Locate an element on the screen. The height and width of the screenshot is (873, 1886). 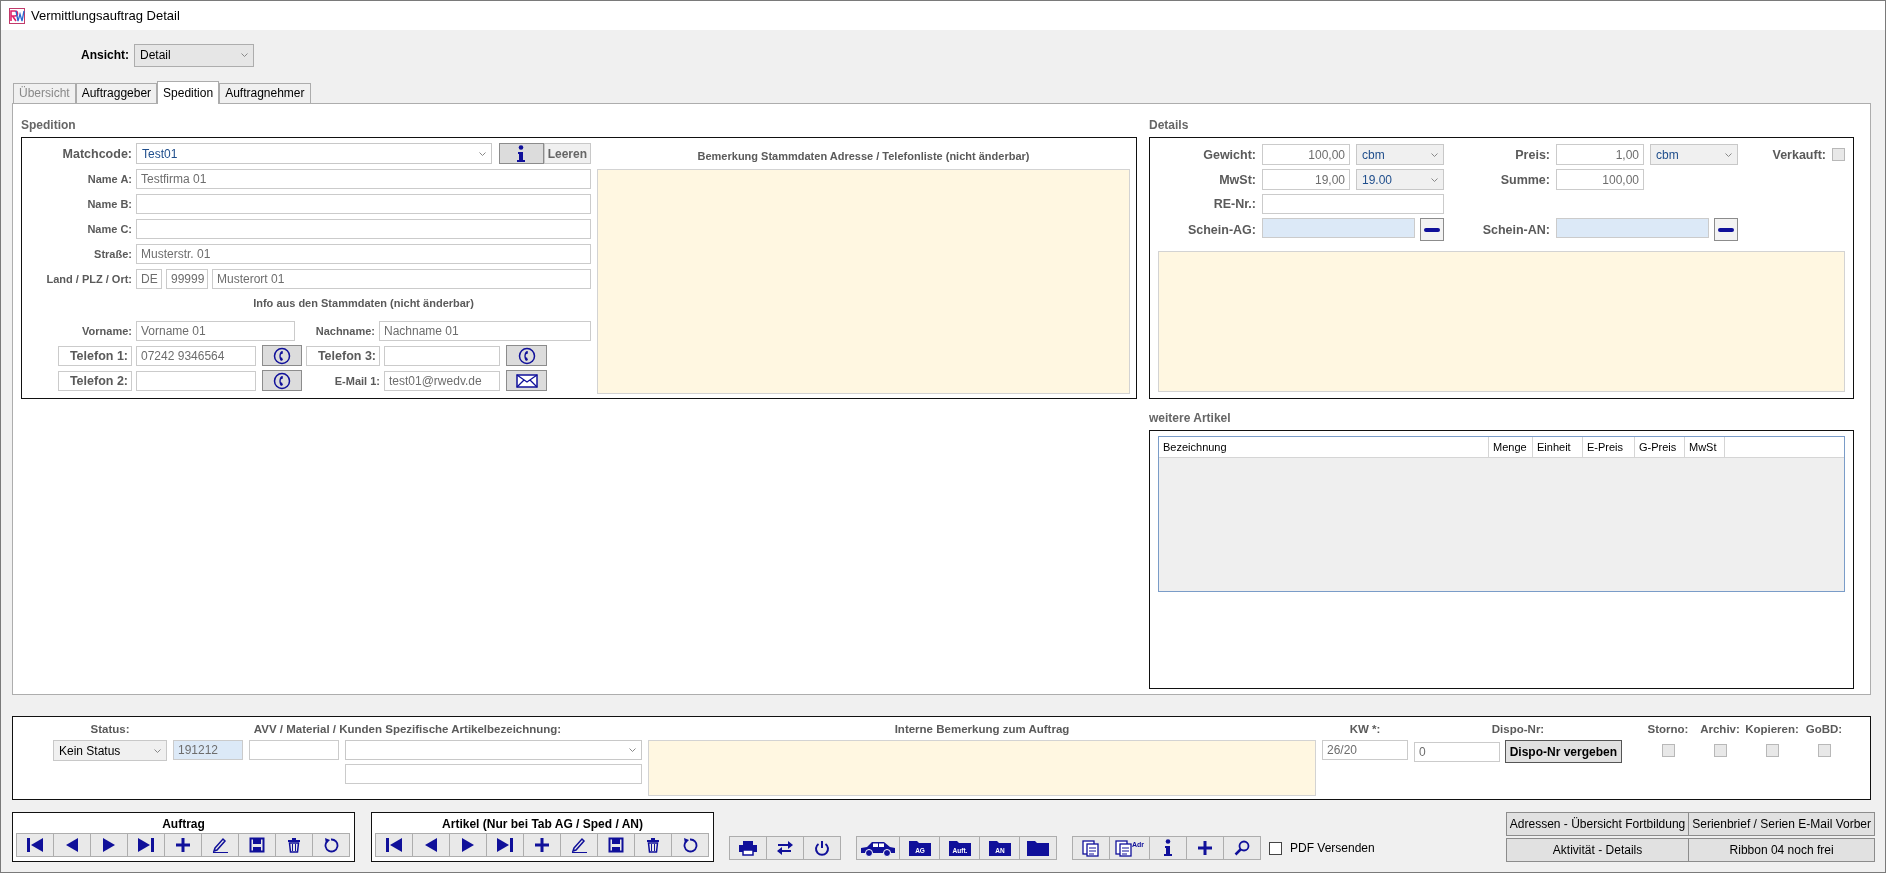
tab: Auftragnehmer is located at coordinates (265, 93).